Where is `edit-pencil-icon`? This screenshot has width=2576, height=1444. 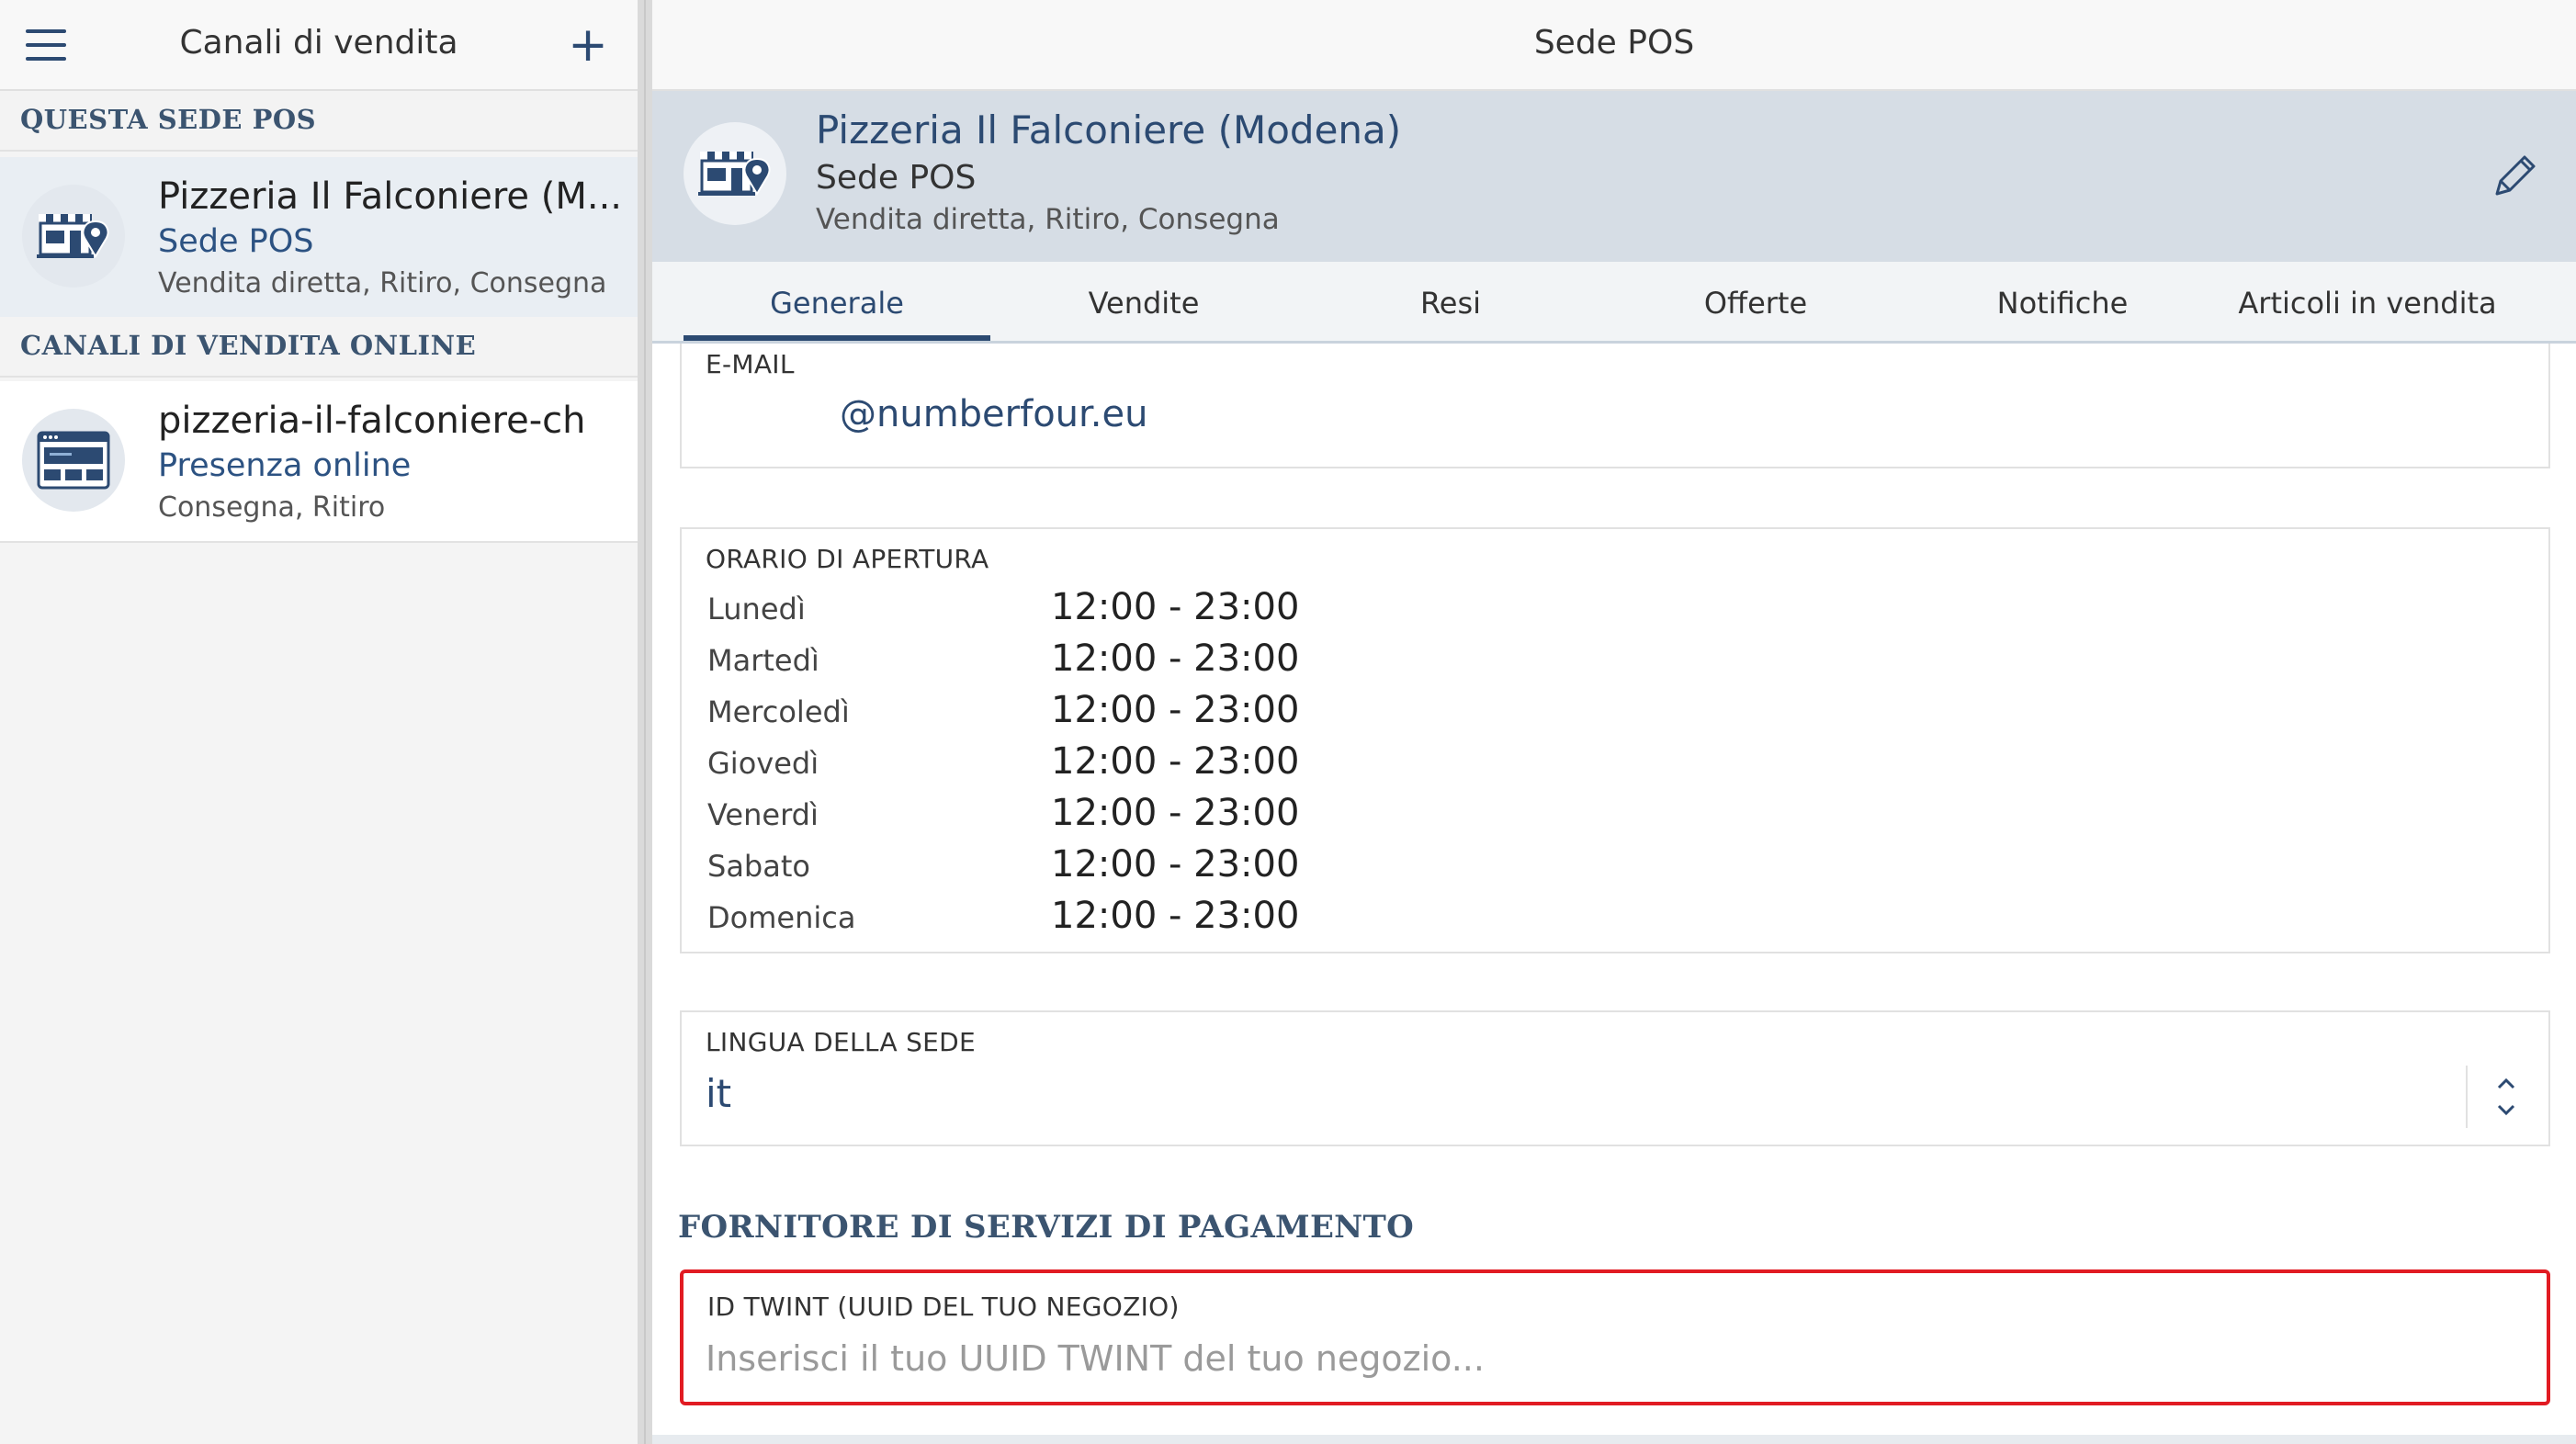 edit-pencil-icon is located at coordinates (2515, 176).